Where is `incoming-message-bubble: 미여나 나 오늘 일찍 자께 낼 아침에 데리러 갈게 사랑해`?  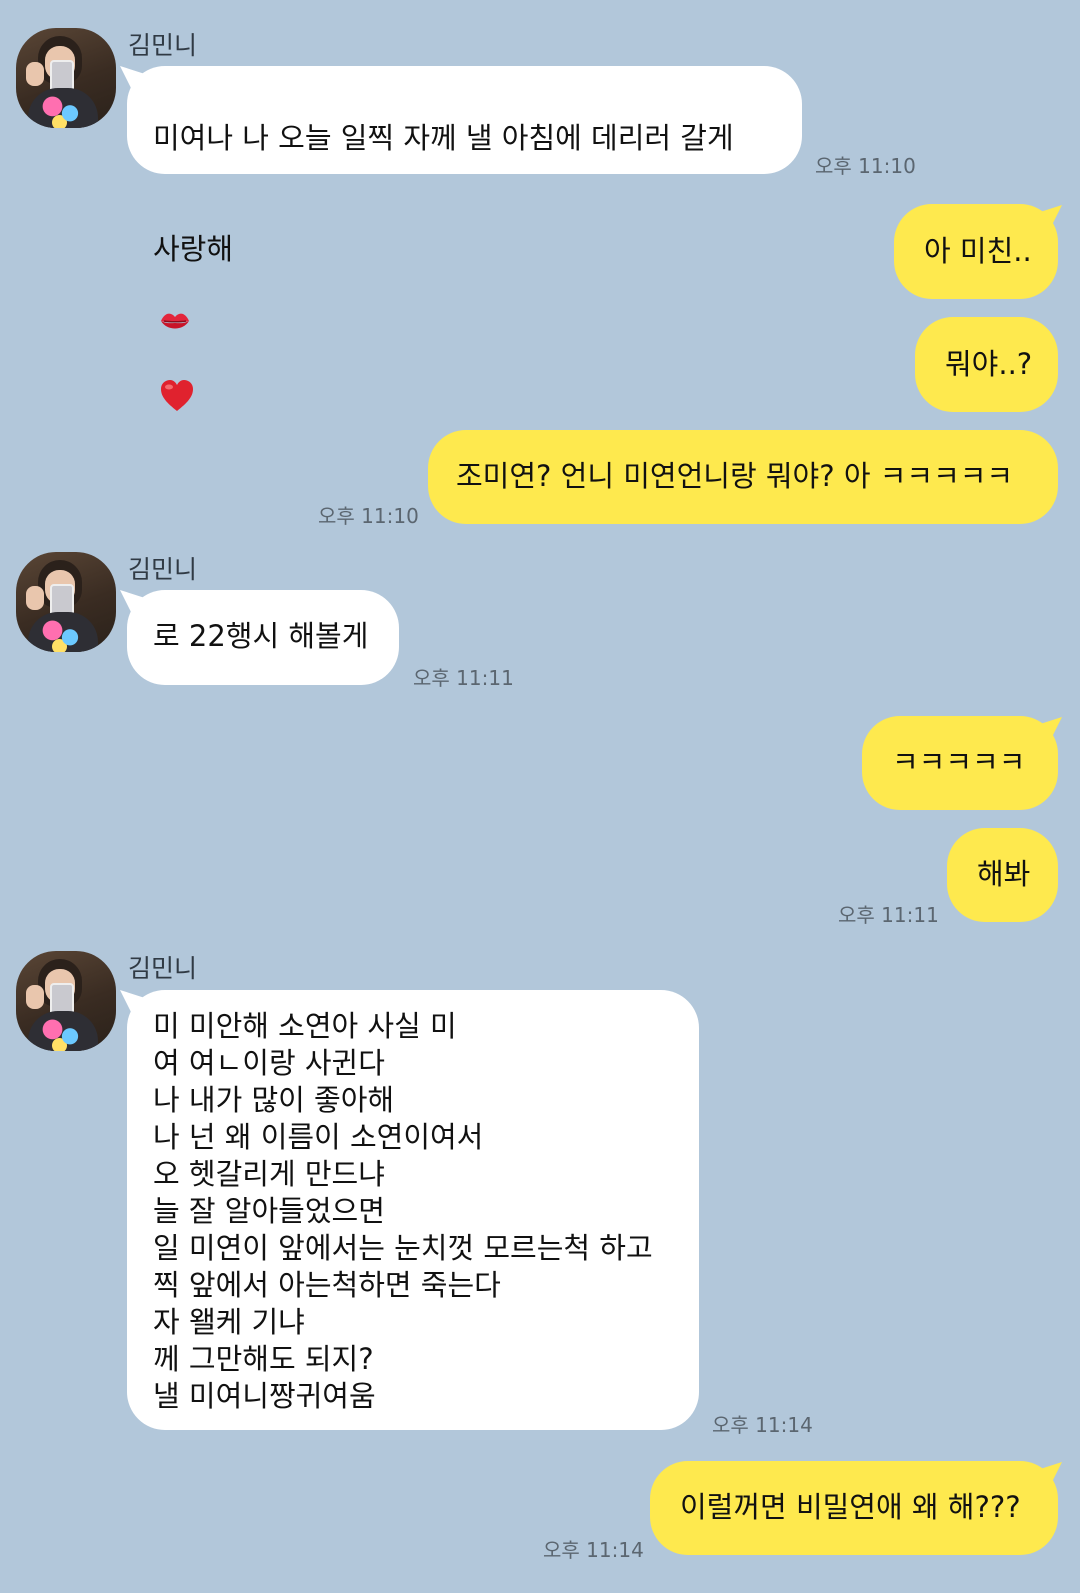
incoming-message-bubble: 미여나 나 오늘 일찍 자께 낼 아침에 데리러 갈게 사랑해 is located at coordinates (464, 238).